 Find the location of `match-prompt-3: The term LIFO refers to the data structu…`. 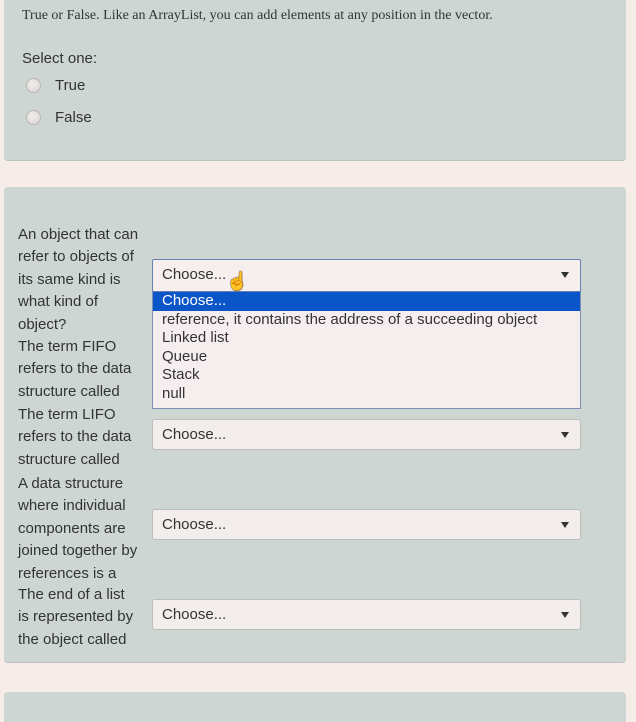

match-prompt-3: The term LIFO refers to the data structu… is located at coordinates (82, 437).